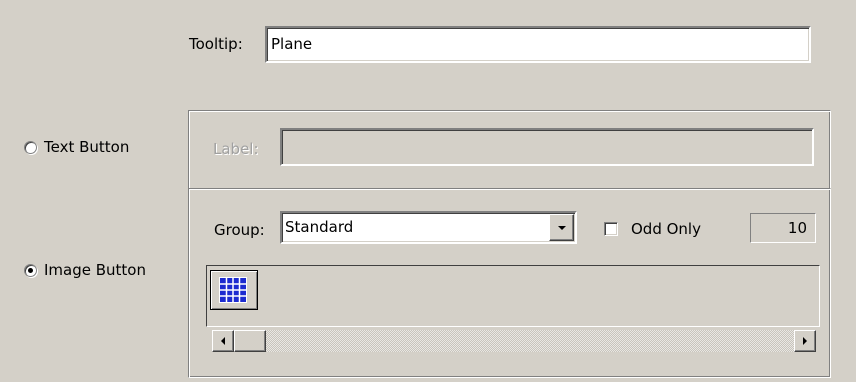  Describe the element at coordinates (513, 296) in the screenshot. I see `image-list` at that location.